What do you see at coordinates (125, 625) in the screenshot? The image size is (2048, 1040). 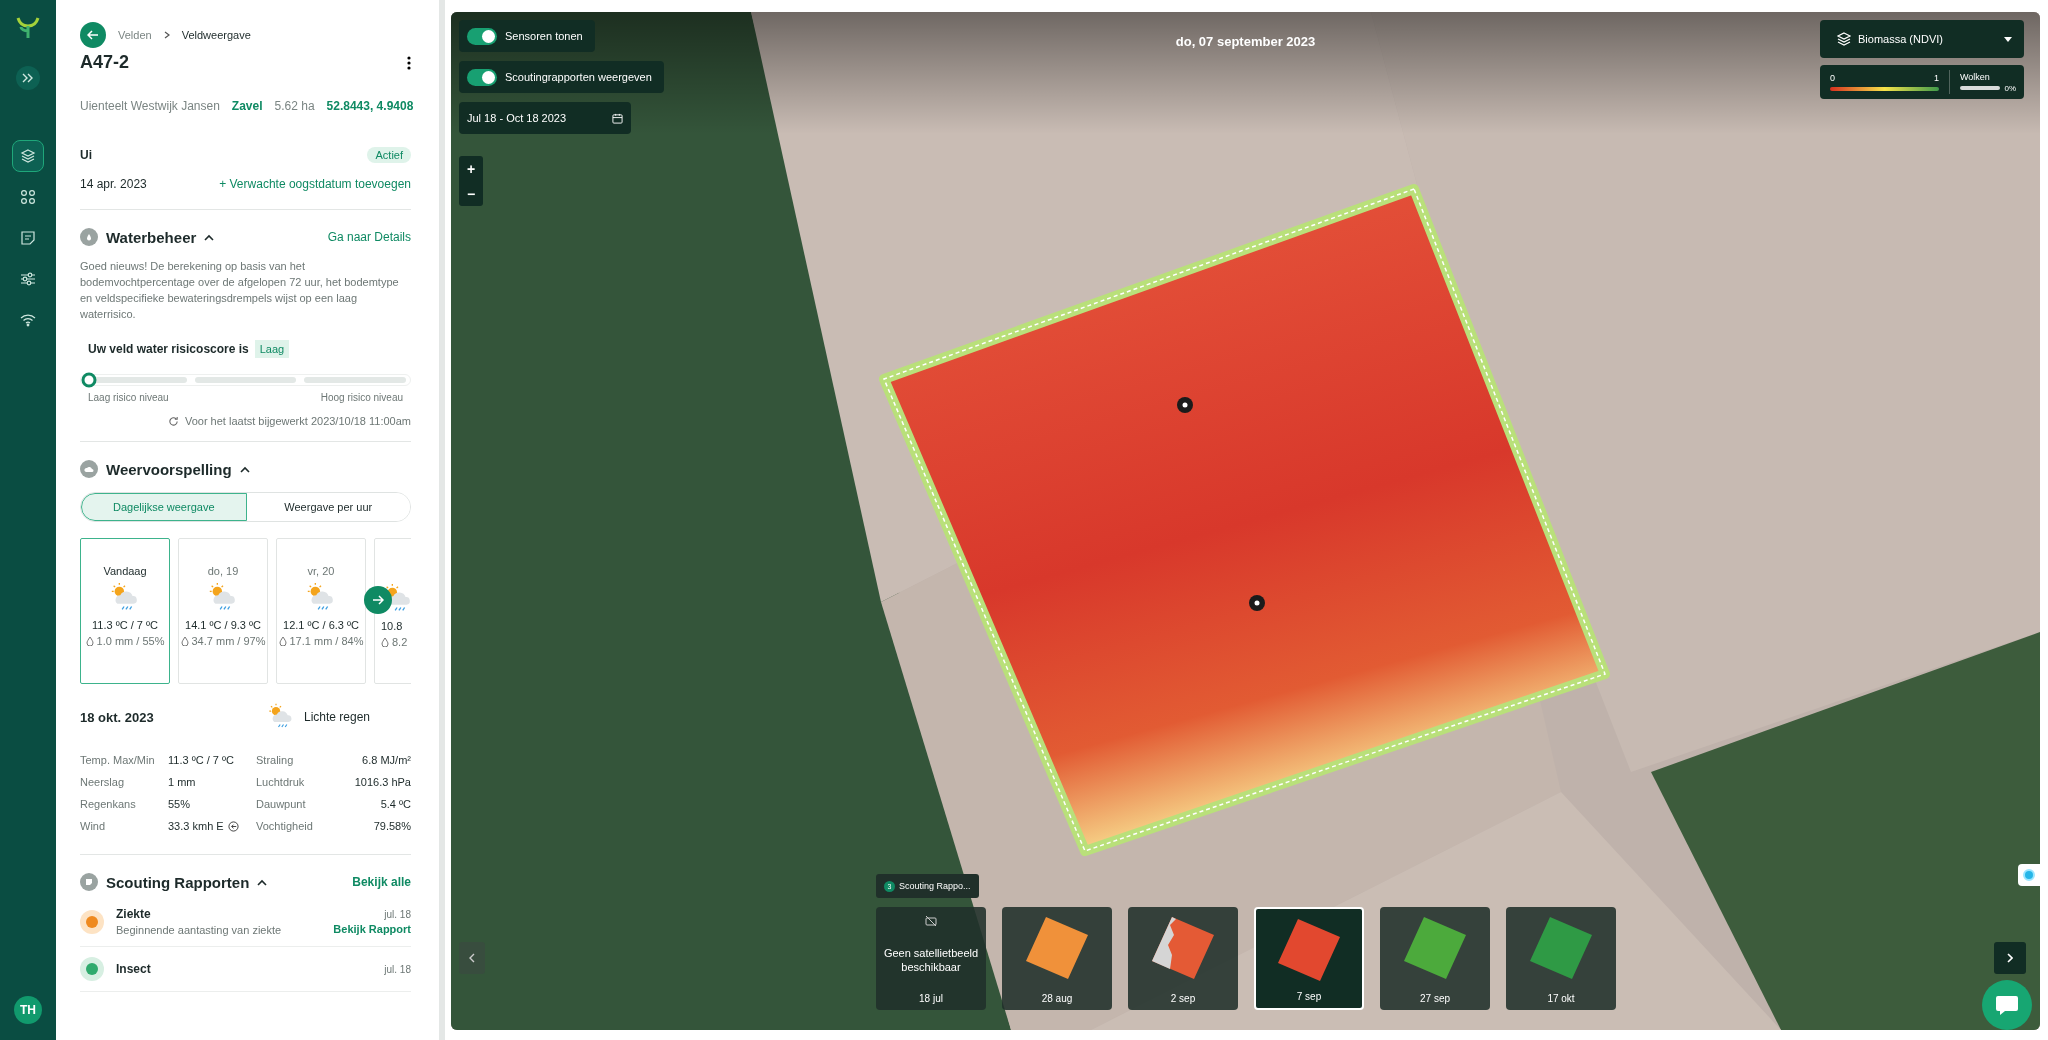 I see `forecast-temperature: 11.3 ºC / 7 ºC` at bounding box center [125, 625].